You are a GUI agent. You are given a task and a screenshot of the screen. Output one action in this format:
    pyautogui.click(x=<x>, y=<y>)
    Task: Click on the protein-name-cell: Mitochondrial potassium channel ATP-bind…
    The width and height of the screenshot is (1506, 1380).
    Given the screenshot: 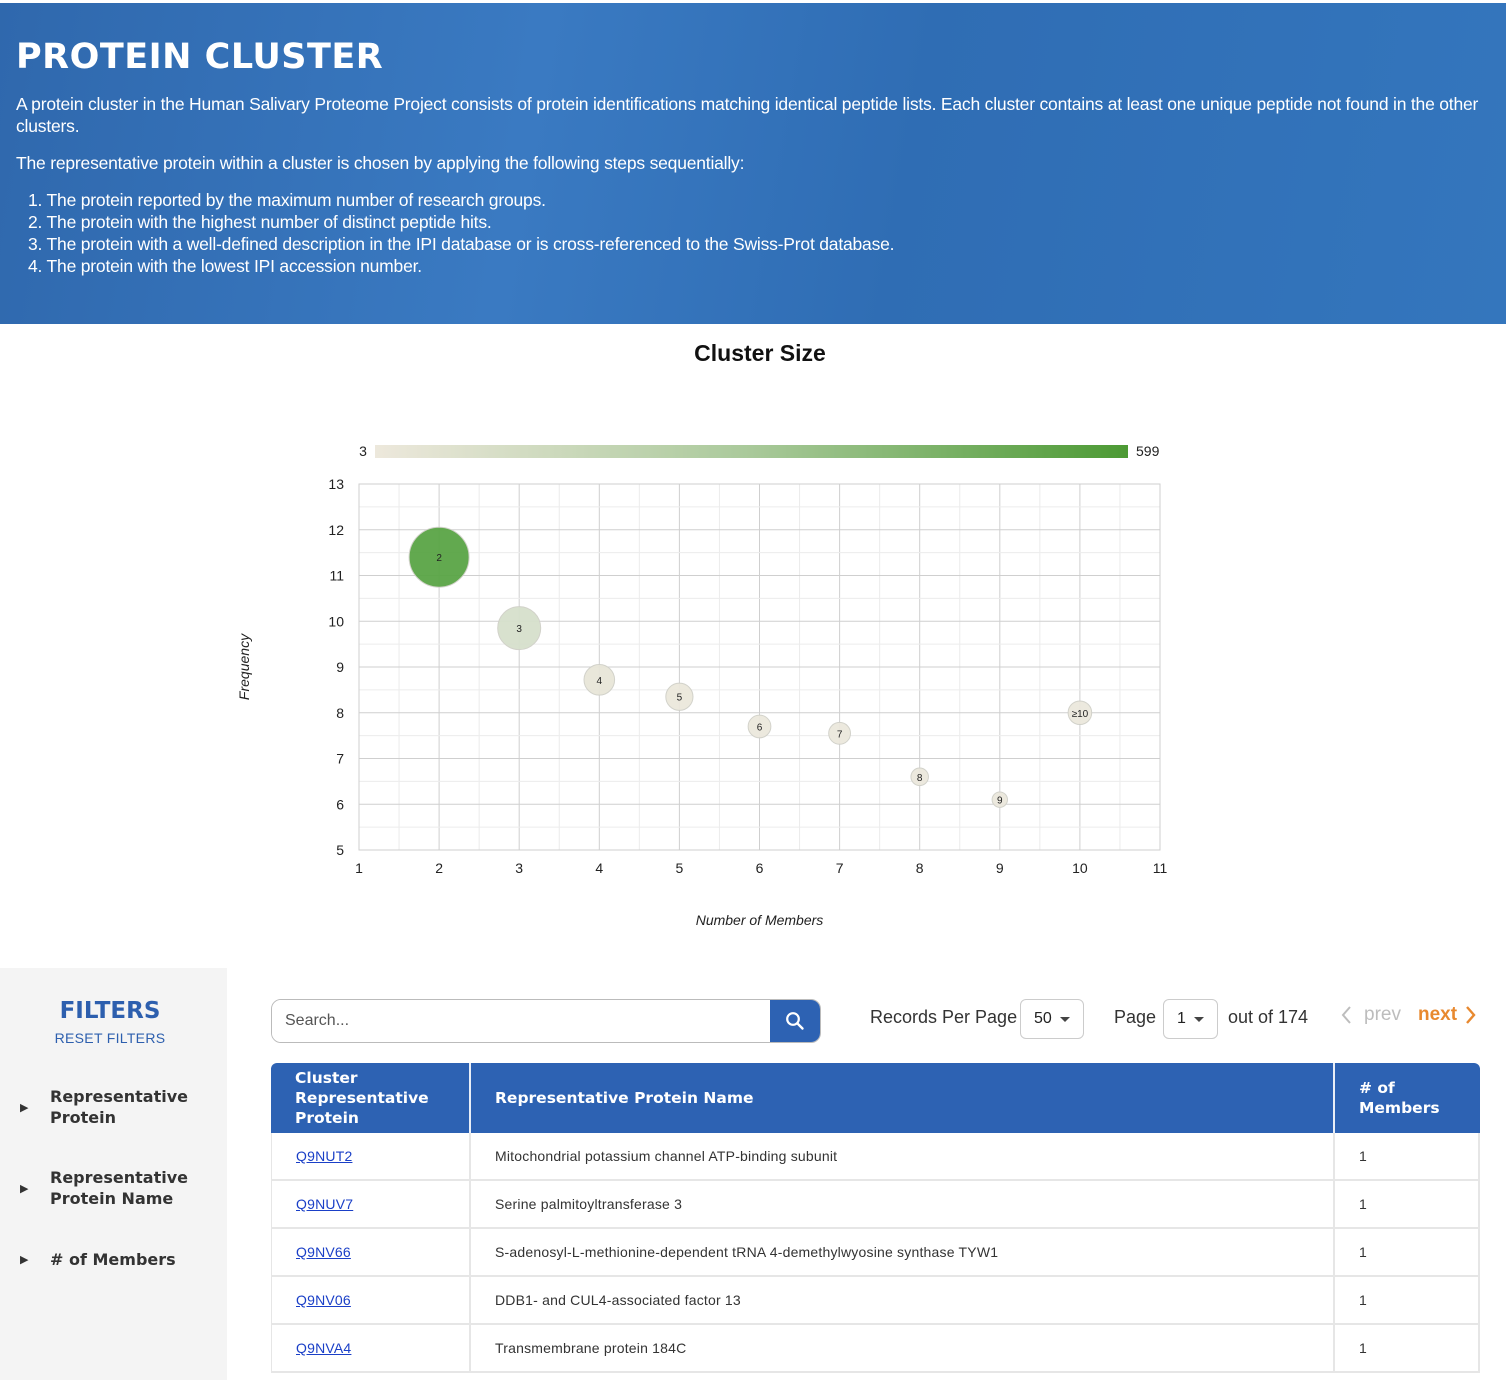 What is the action you would take?
    pyautogui.click(x=903, y=1156)
    